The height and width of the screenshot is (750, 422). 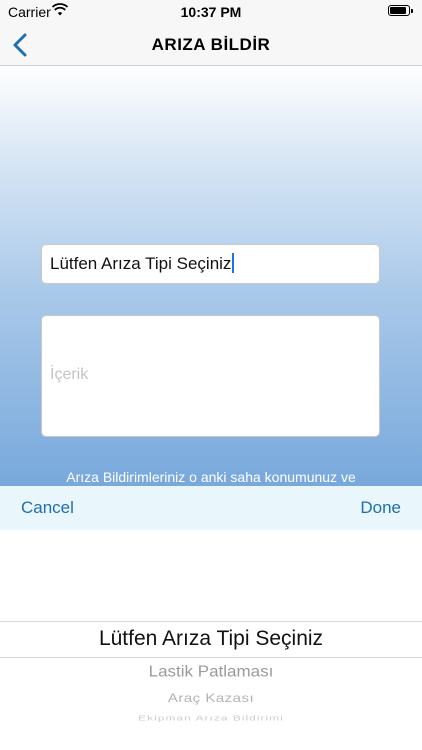 What do you see at coordinates (210, 376) in the screenshot?
I see `content-textarea: İçerik` at bounding box center [210, 376].